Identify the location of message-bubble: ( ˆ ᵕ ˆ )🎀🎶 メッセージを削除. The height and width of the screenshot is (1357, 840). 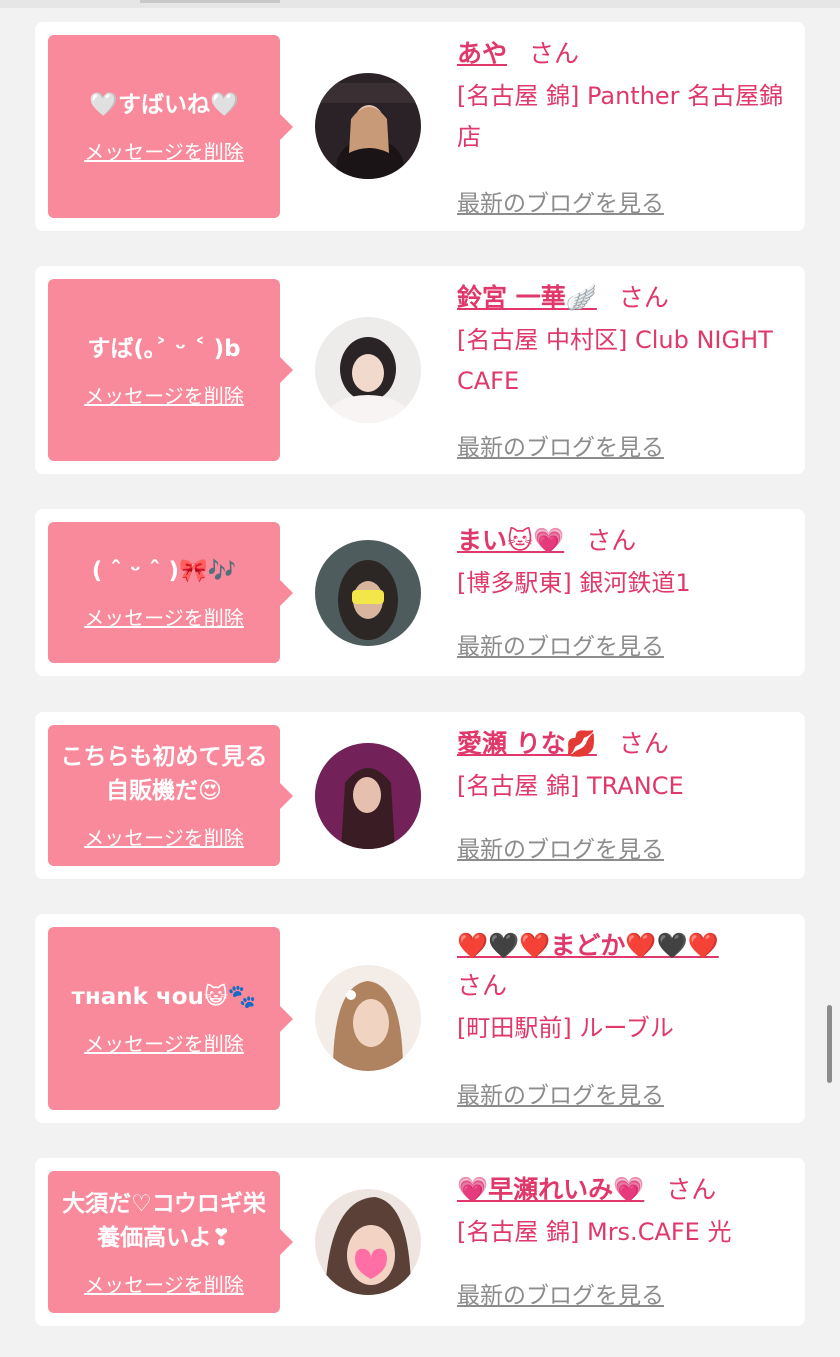
(170, 592).